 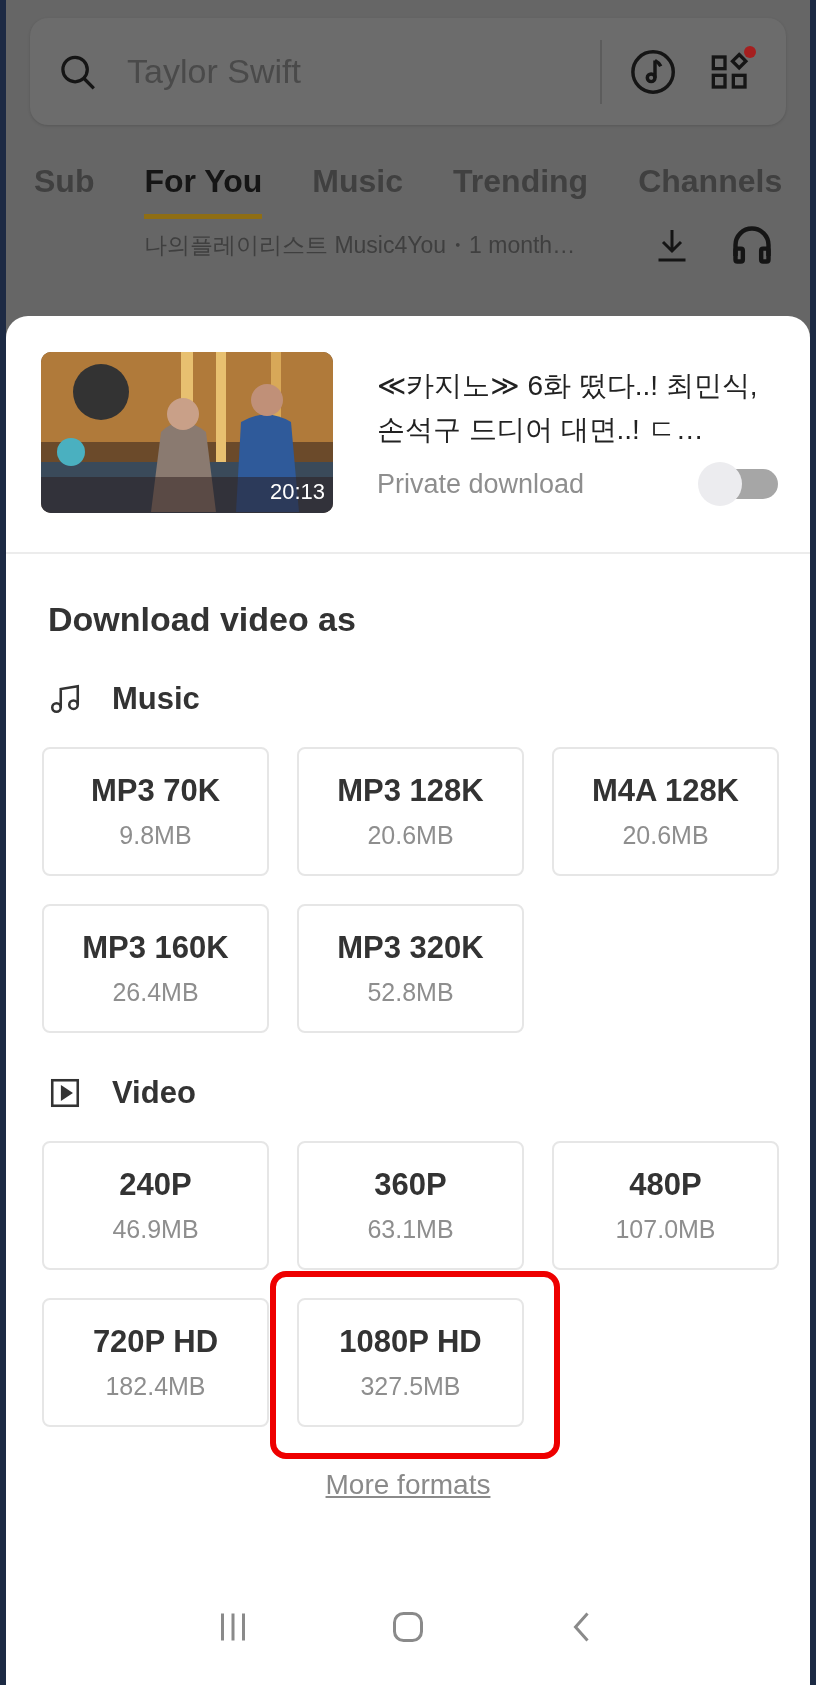 What do you see at coordinates (410, 1362) in the screenshot?
I see `format-option: 1080P HD 327.5MB` at bounding box center [410, 1362].